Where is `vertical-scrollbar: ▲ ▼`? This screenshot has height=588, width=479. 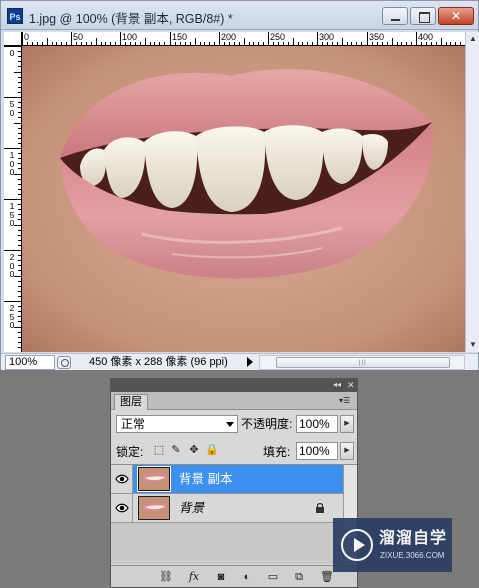 vertical-scrollbar: ▲ ▼ is located at coordinates (472, 192).